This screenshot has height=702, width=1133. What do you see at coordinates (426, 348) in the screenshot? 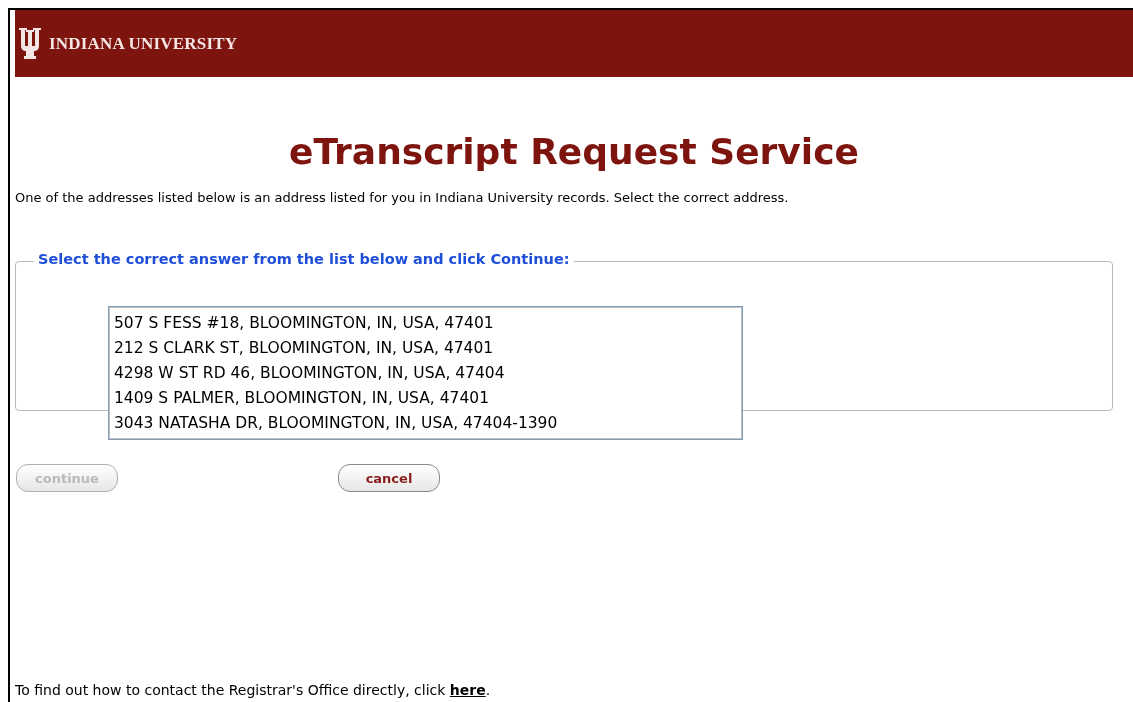
I see `address-option: 212 S CLARK ST, BLOOMINGTON, IN, USA, 47401` at bounding box center [426, 348].